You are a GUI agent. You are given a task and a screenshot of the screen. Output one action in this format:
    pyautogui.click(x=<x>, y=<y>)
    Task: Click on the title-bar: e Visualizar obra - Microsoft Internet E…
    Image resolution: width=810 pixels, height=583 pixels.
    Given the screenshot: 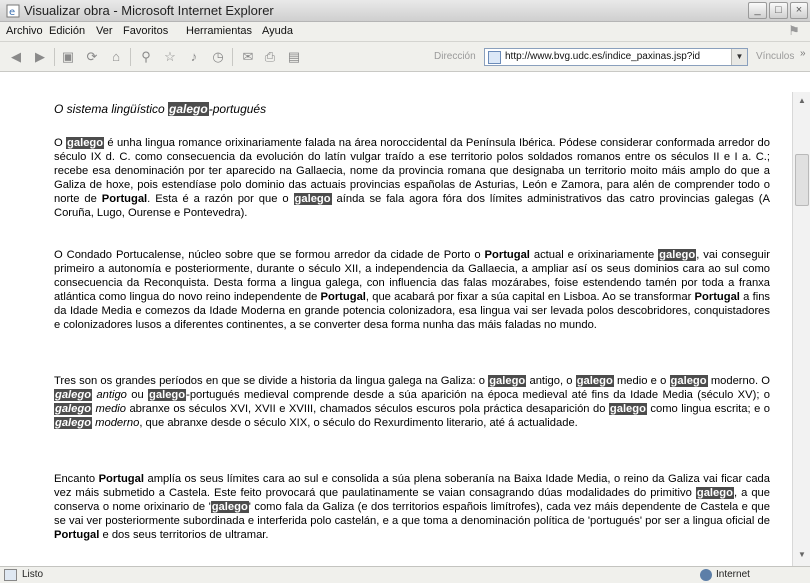 What is the action you would take?
    pyautogui.click(x=405, y=11)
    